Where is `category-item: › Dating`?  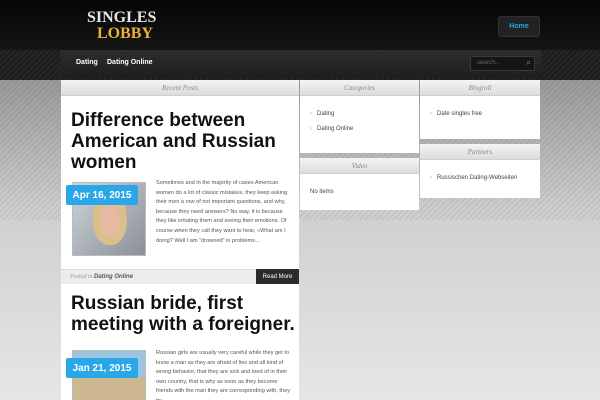
category-item: › Dating is located at coordinates (322, 114).